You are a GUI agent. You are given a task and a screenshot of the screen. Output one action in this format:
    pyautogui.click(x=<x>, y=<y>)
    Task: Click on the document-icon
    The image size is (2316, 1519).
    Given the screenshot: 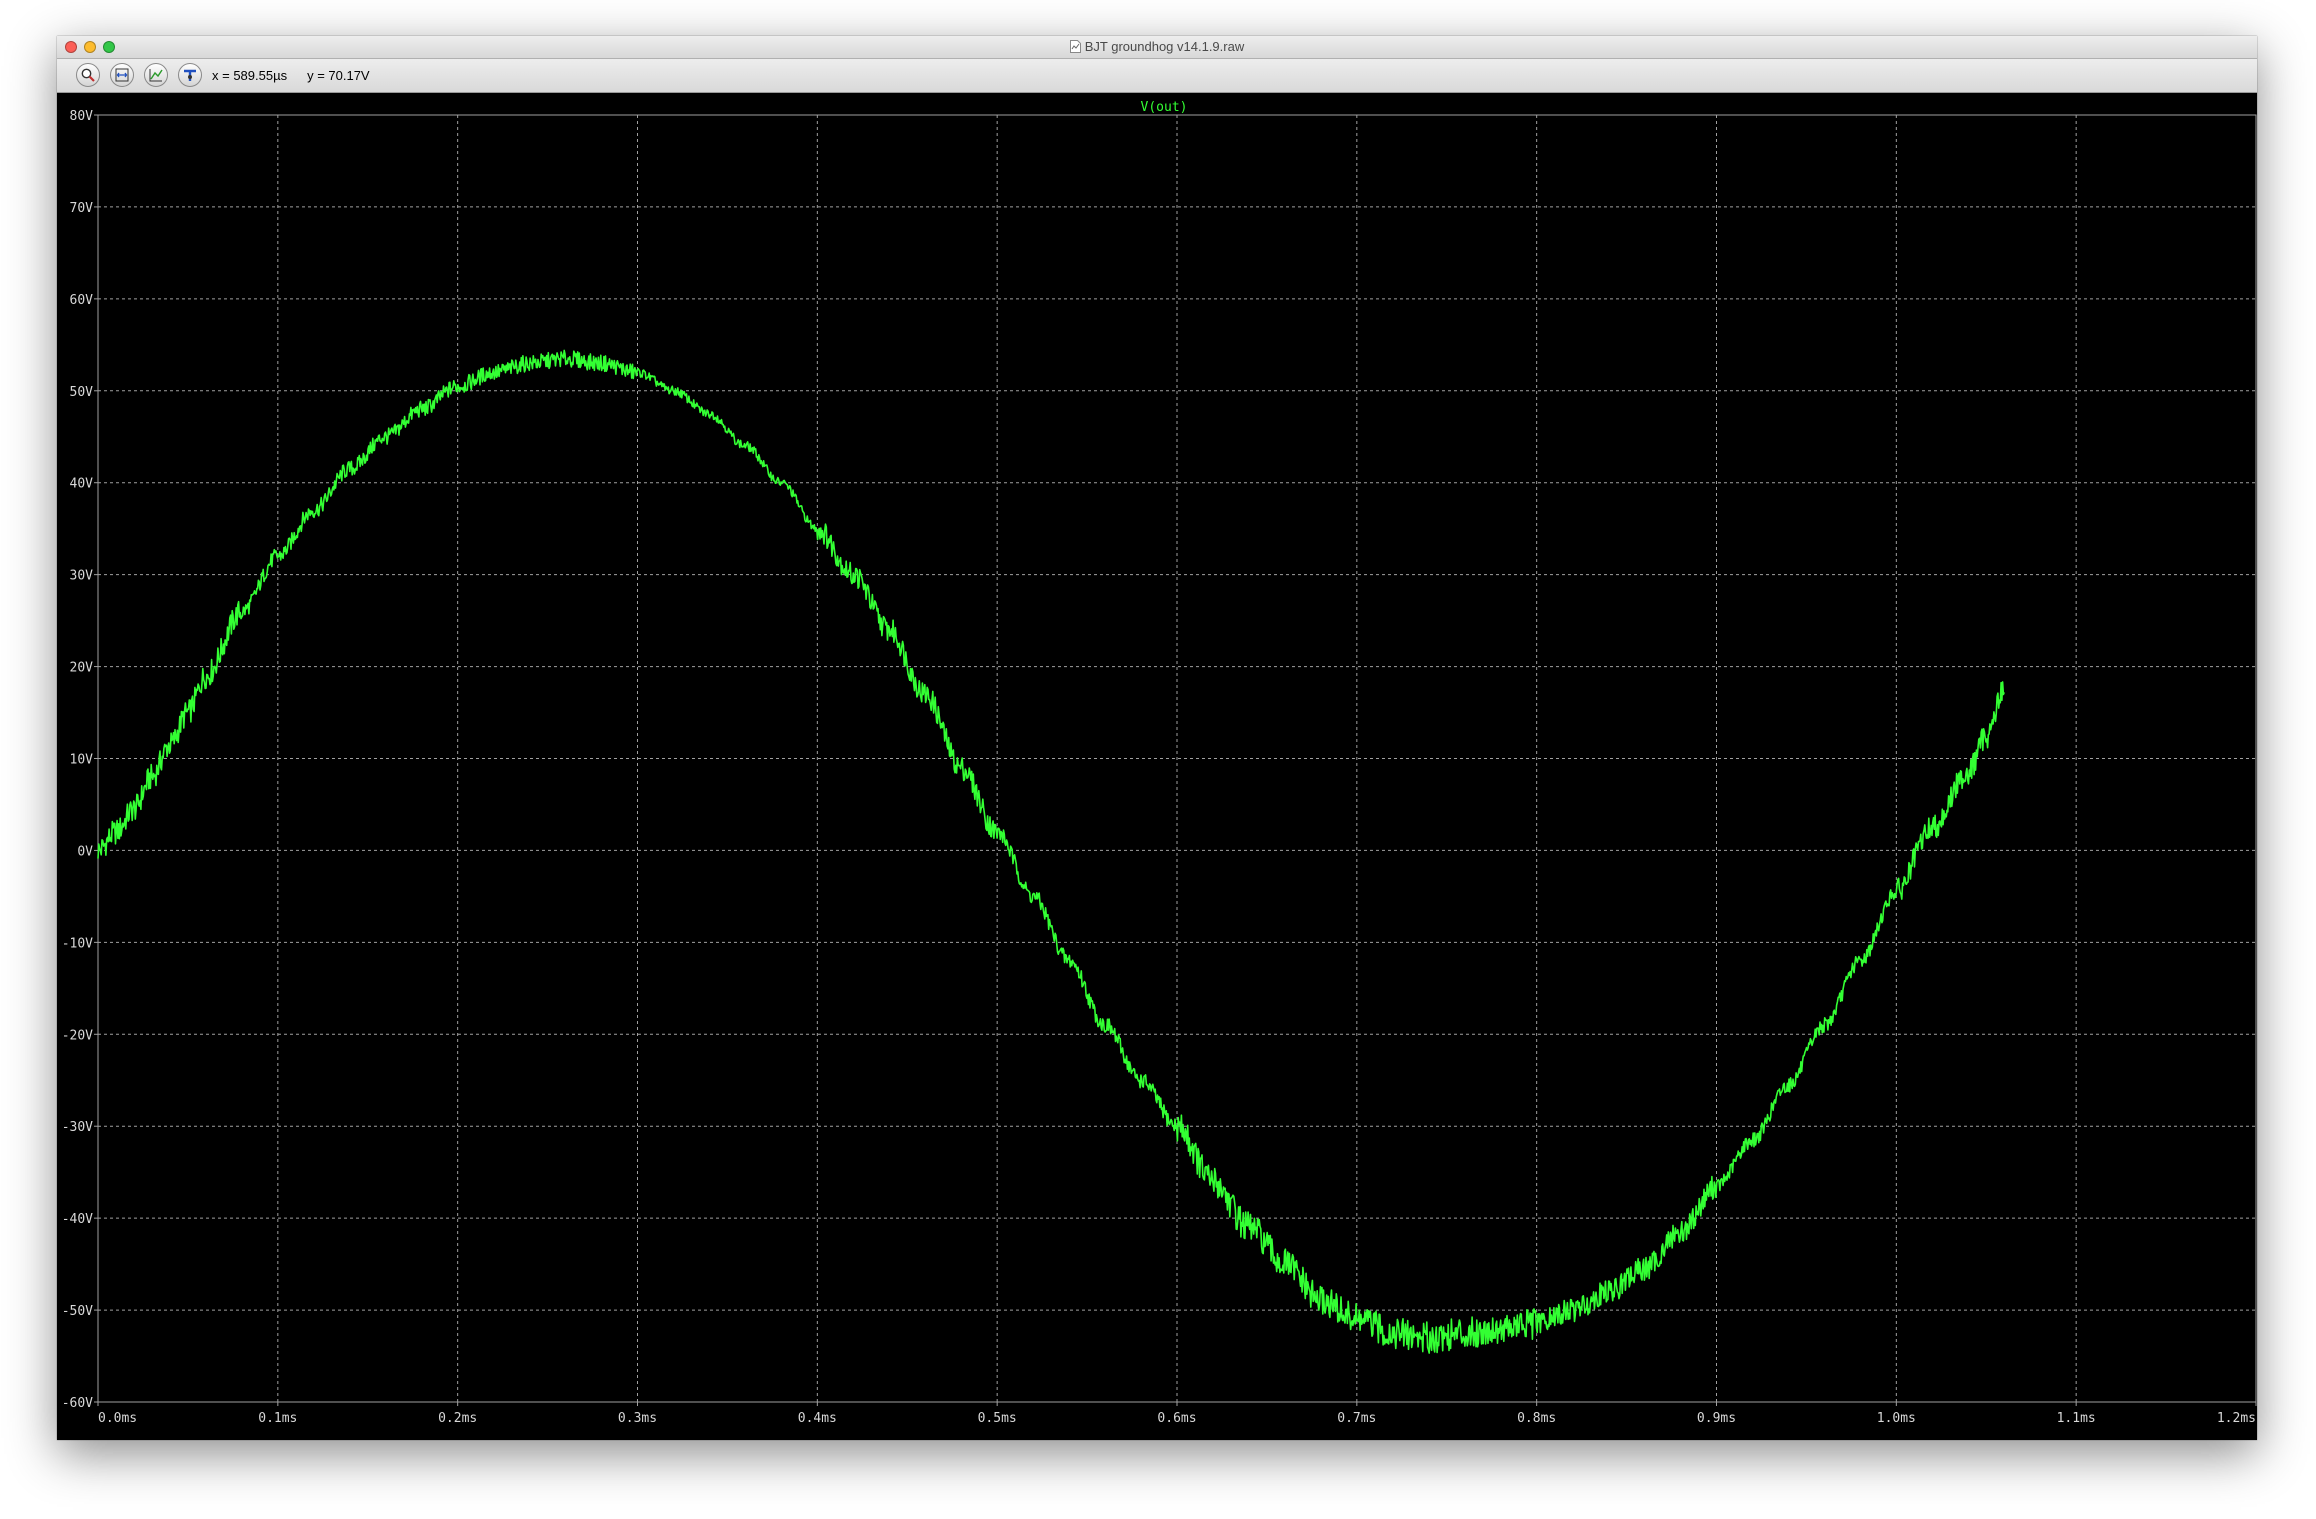 What is the action you would take?
    pyautogui.click(x=1075, y=46)
    